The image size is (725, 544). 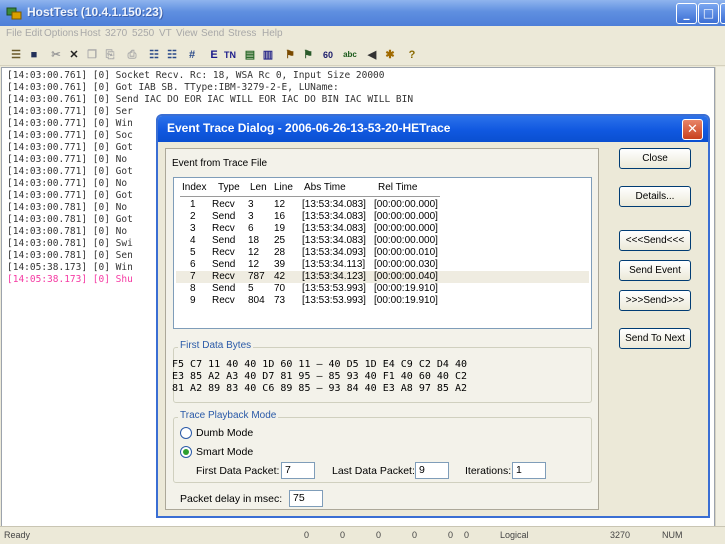 I want to click on tools-icon: ✱, so click(x=390, y=55).